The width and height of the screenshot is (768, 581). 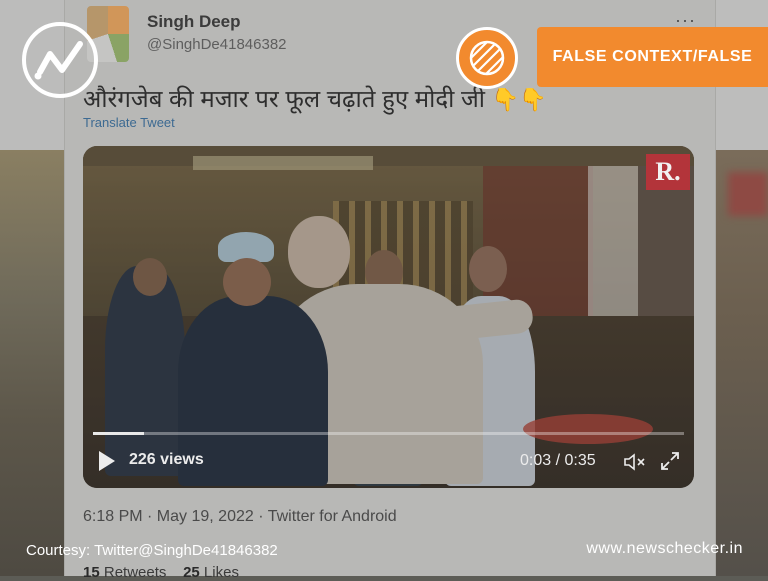 I want to click on retweet-count: 15, so click(x=91, y=572).